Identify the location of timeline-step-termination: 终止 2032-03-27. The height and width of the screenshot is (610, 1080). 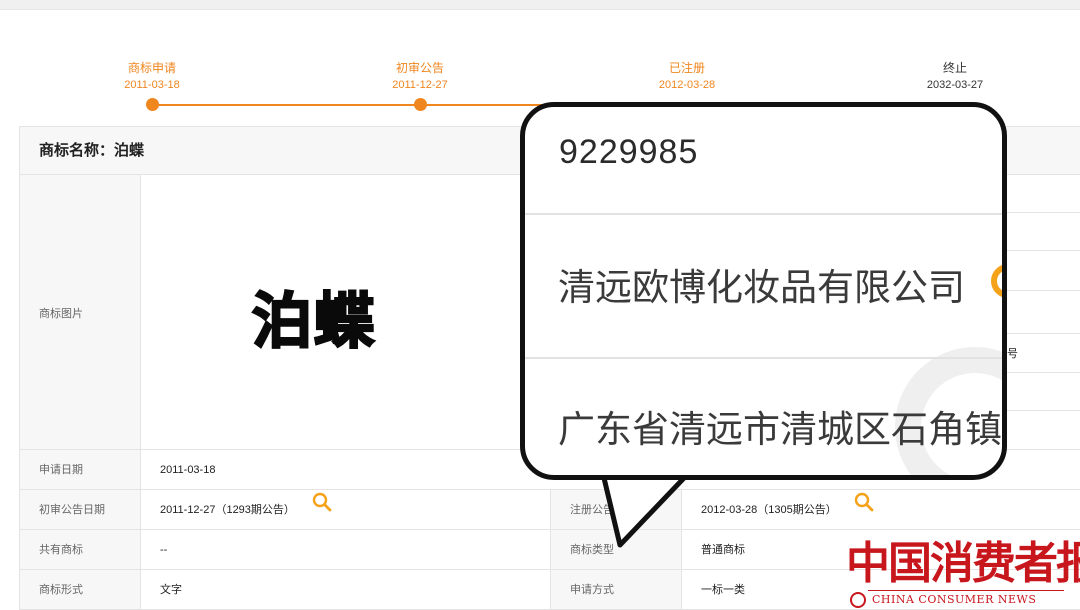
(955, 76).